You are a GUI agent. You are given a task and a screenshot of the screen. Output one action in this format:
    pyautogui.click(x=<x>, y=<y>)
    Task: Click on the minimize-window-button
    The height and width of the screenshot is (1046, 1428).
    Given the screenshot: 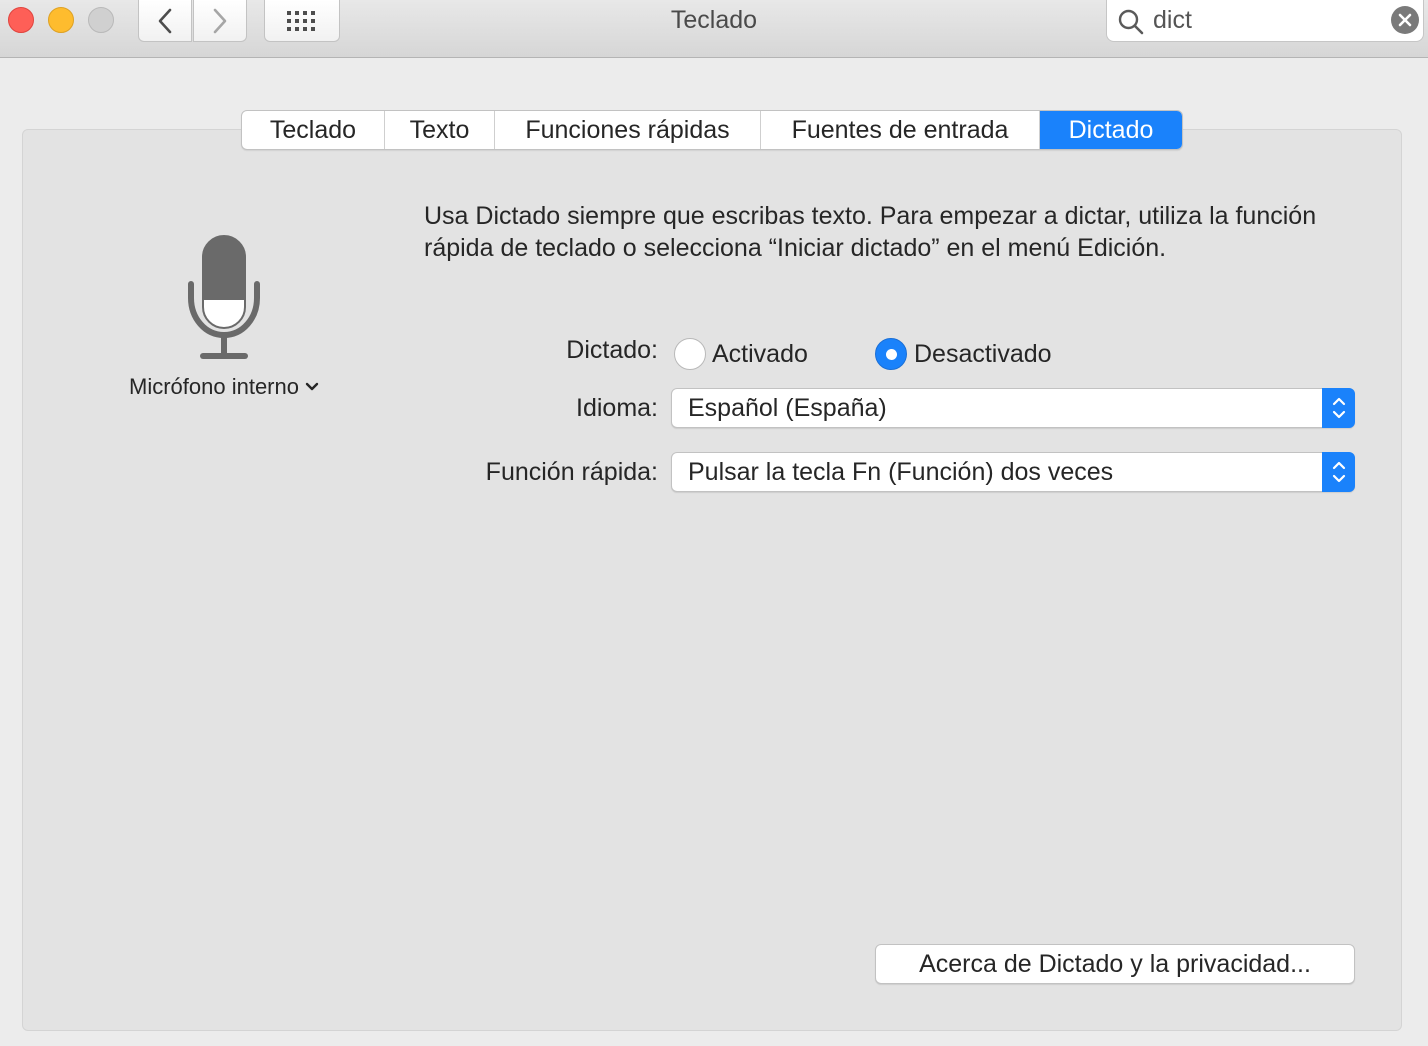 What is the action you would take?
    pyautogui.click(x=61, y=20)
    